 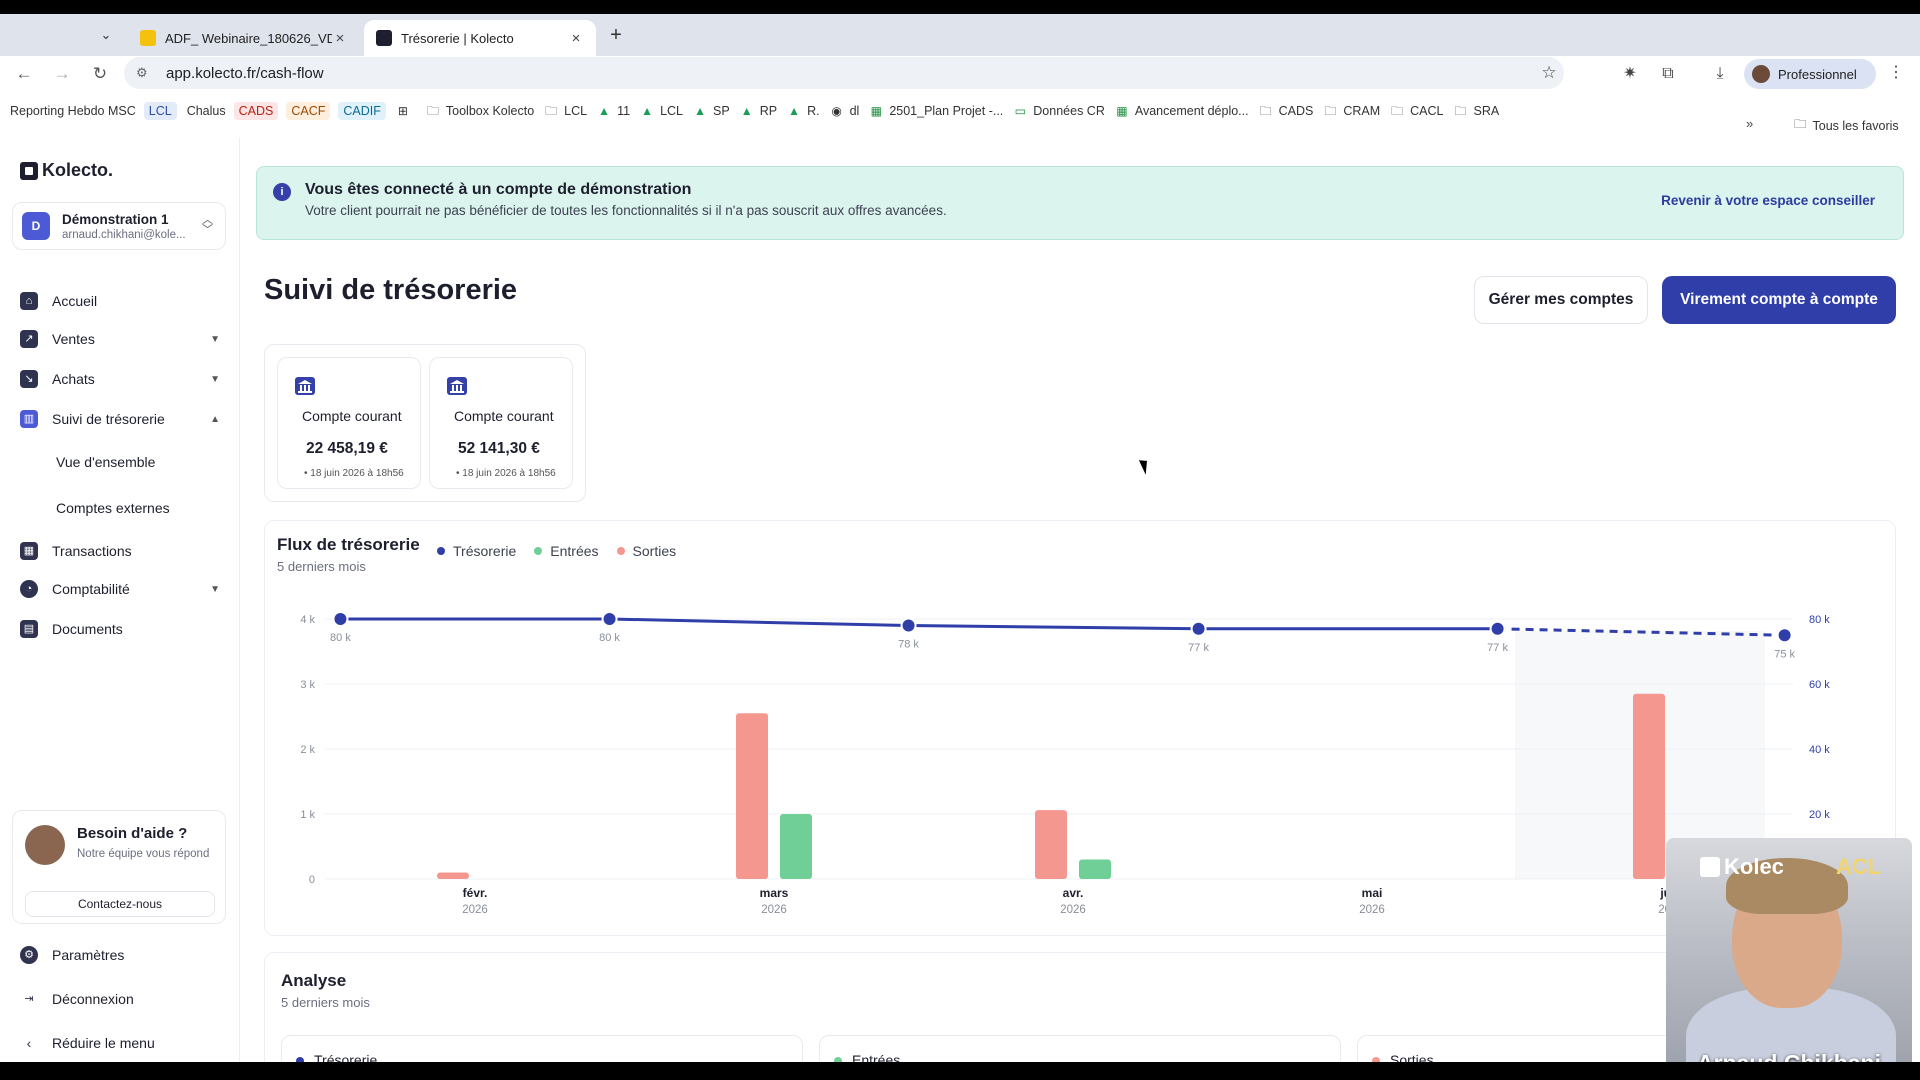 What do you see at coordinates (1668, 74) in the screenshot?
I see `puzzle-icon: ⧉` at bounding box center [1668, 74].